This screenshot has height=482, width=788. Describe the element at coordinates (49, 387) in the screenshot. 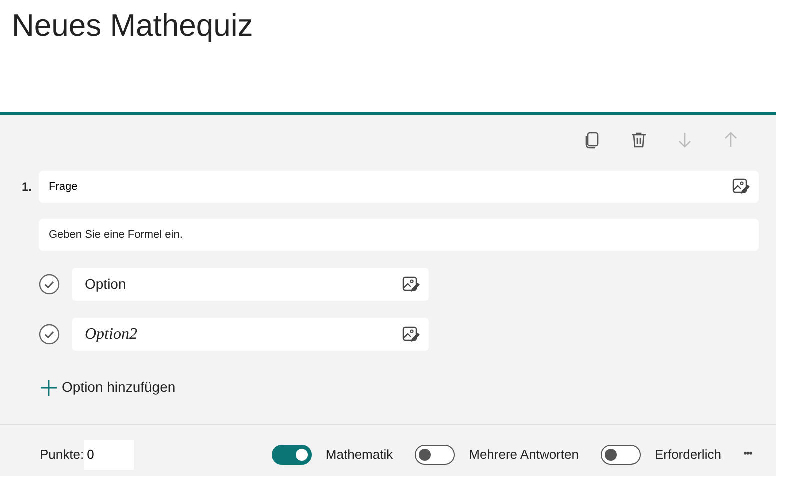

I see `plus-icon` at that location.